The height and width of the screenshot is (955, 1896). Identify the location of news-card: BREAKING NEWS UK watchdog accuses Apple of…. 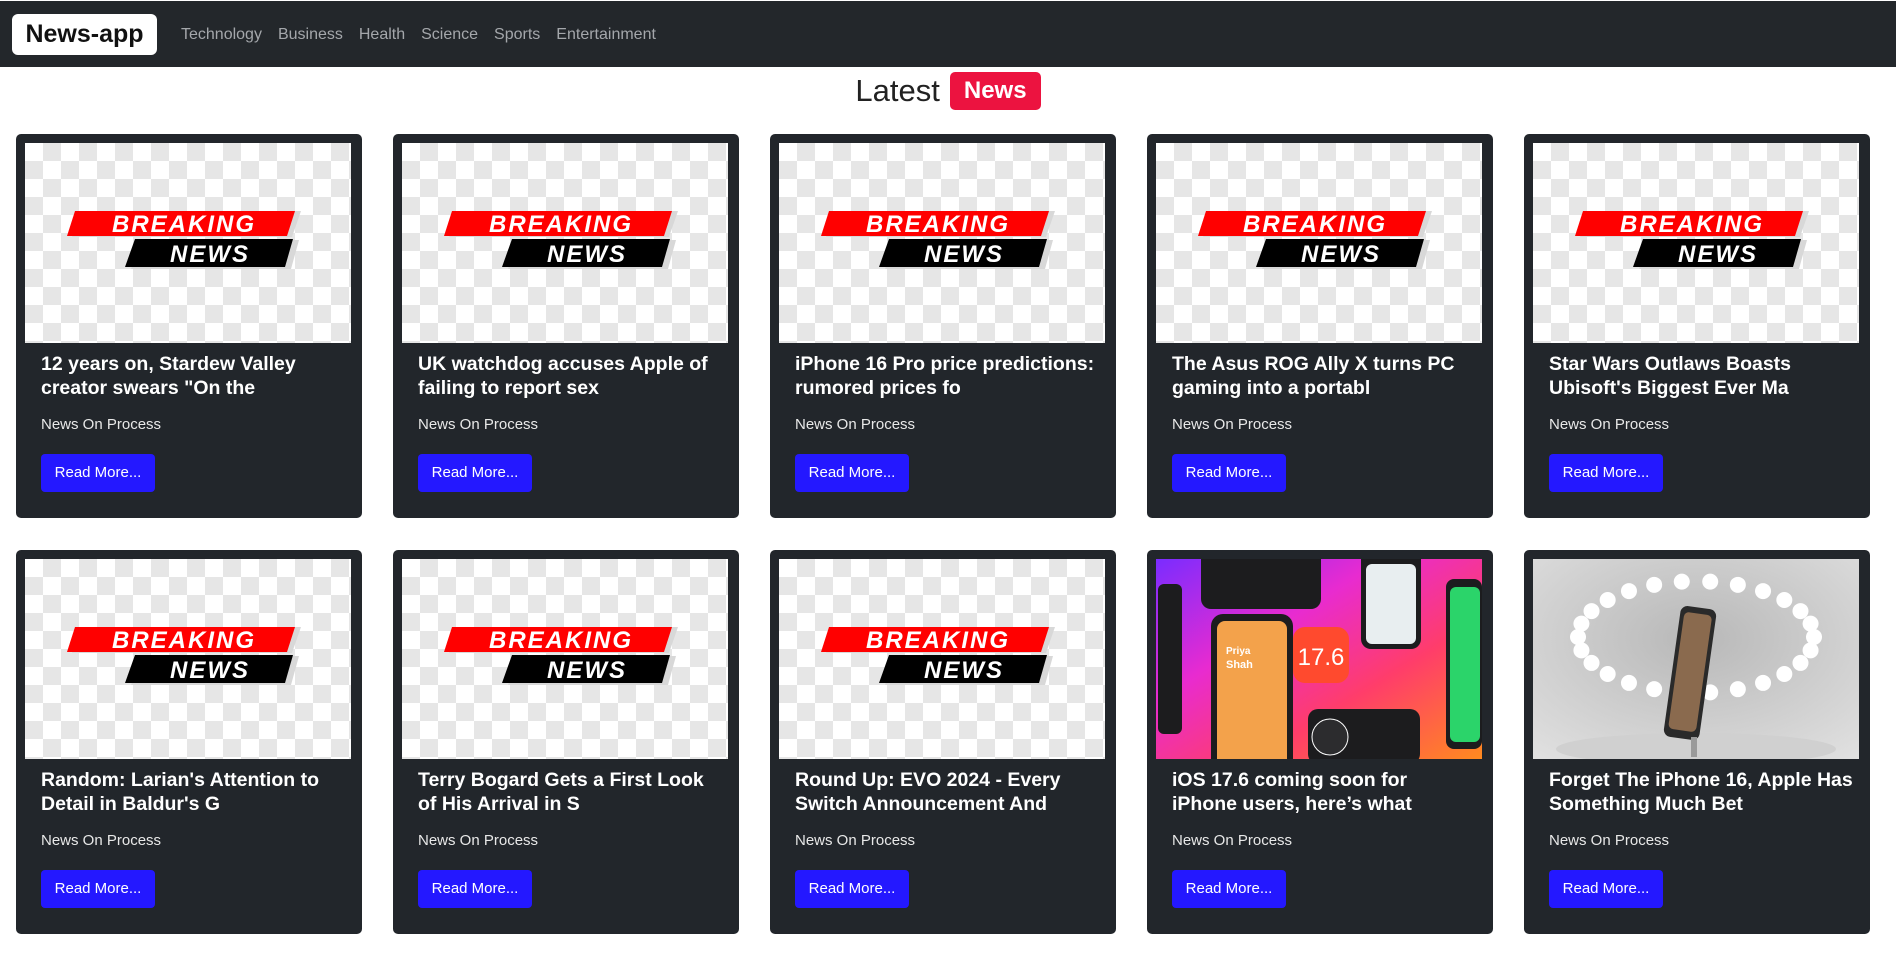
(566, 326).